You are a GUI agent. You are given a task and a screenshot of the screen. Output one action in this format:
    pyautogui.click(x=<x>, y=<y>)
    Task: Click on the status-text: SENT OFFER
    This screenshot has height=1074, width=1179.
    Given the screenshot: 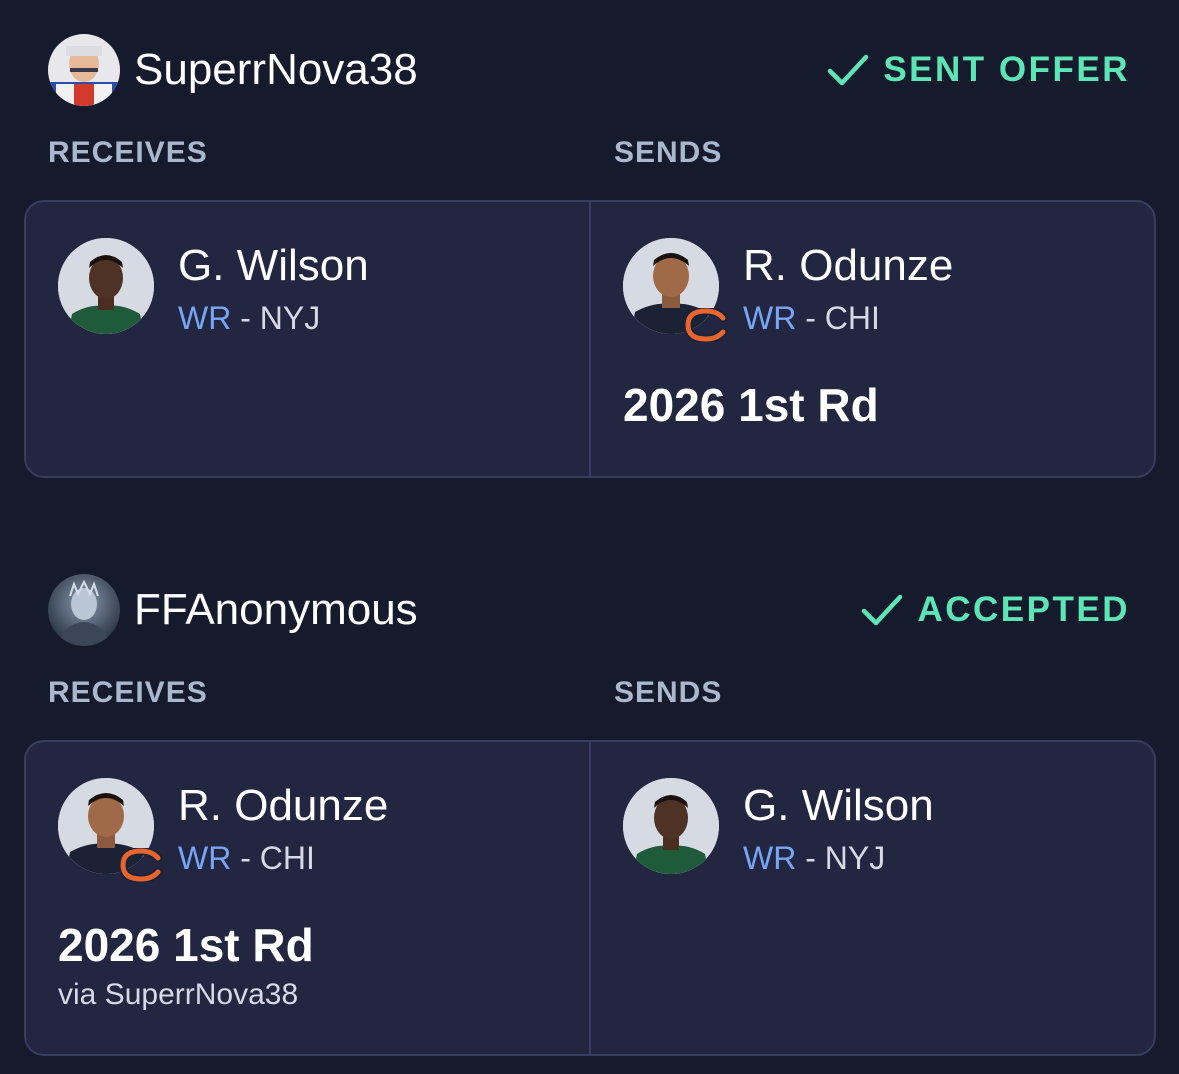 What is the action you would take?
    pyautogui.click(x=1006, y=69)
    